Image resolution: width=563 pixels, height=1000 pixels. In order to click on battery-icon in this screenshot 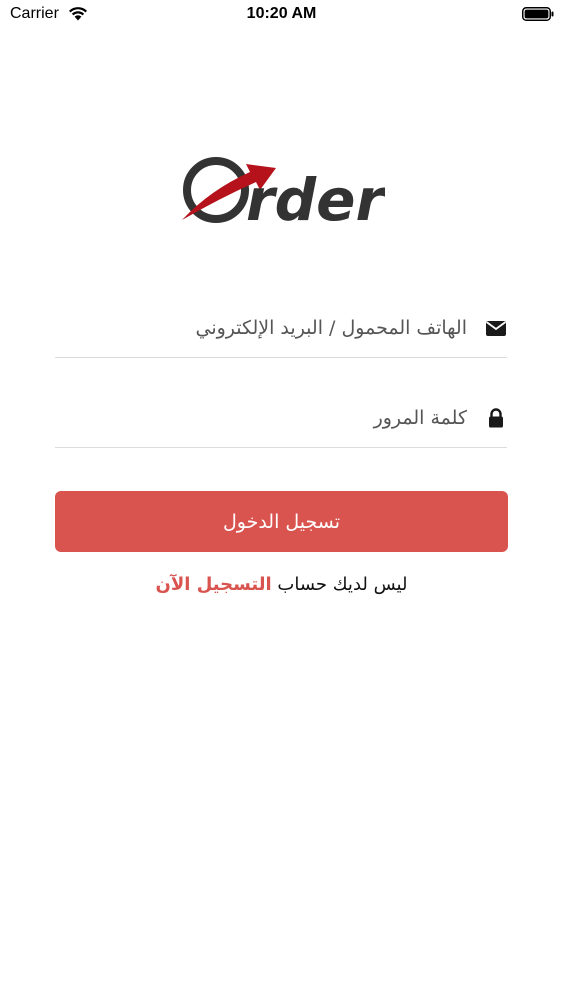, I will do `click(538, 14)`.